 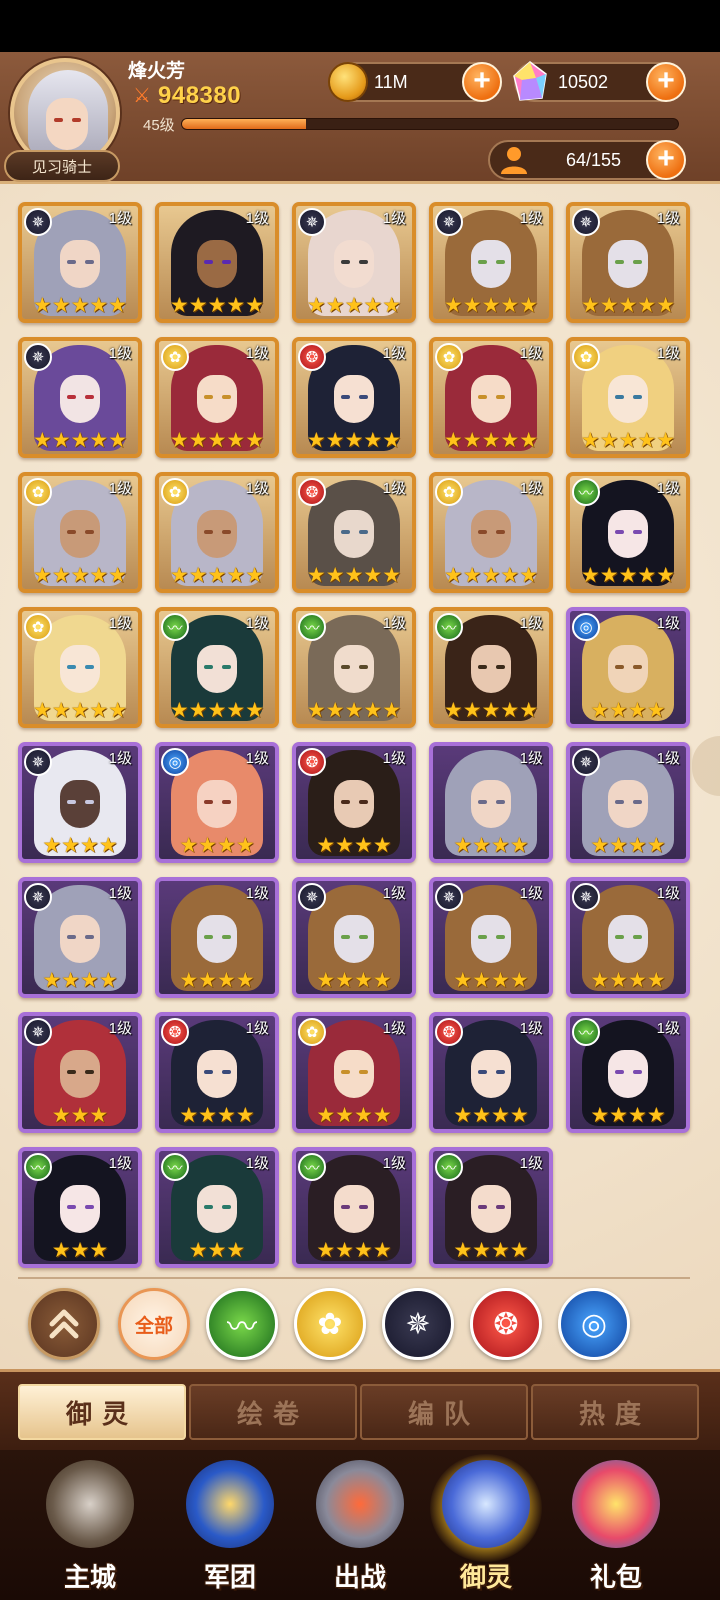 What do you see at coordinates (486, 1527) in the screenshot?
I see `nav-spirits: 御灵` at bounding box center [486, 1527].